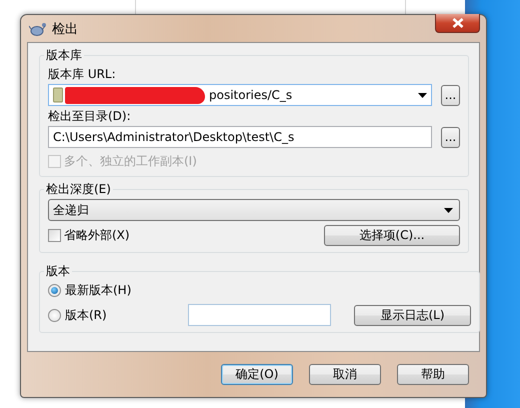 Image resolution: width=520 pixels, height=408 pixels. What do you see at coordinates (82, 74) in the screenshot?
I see `field-label: 版本库 URL:` at bounding box center [82, 74].